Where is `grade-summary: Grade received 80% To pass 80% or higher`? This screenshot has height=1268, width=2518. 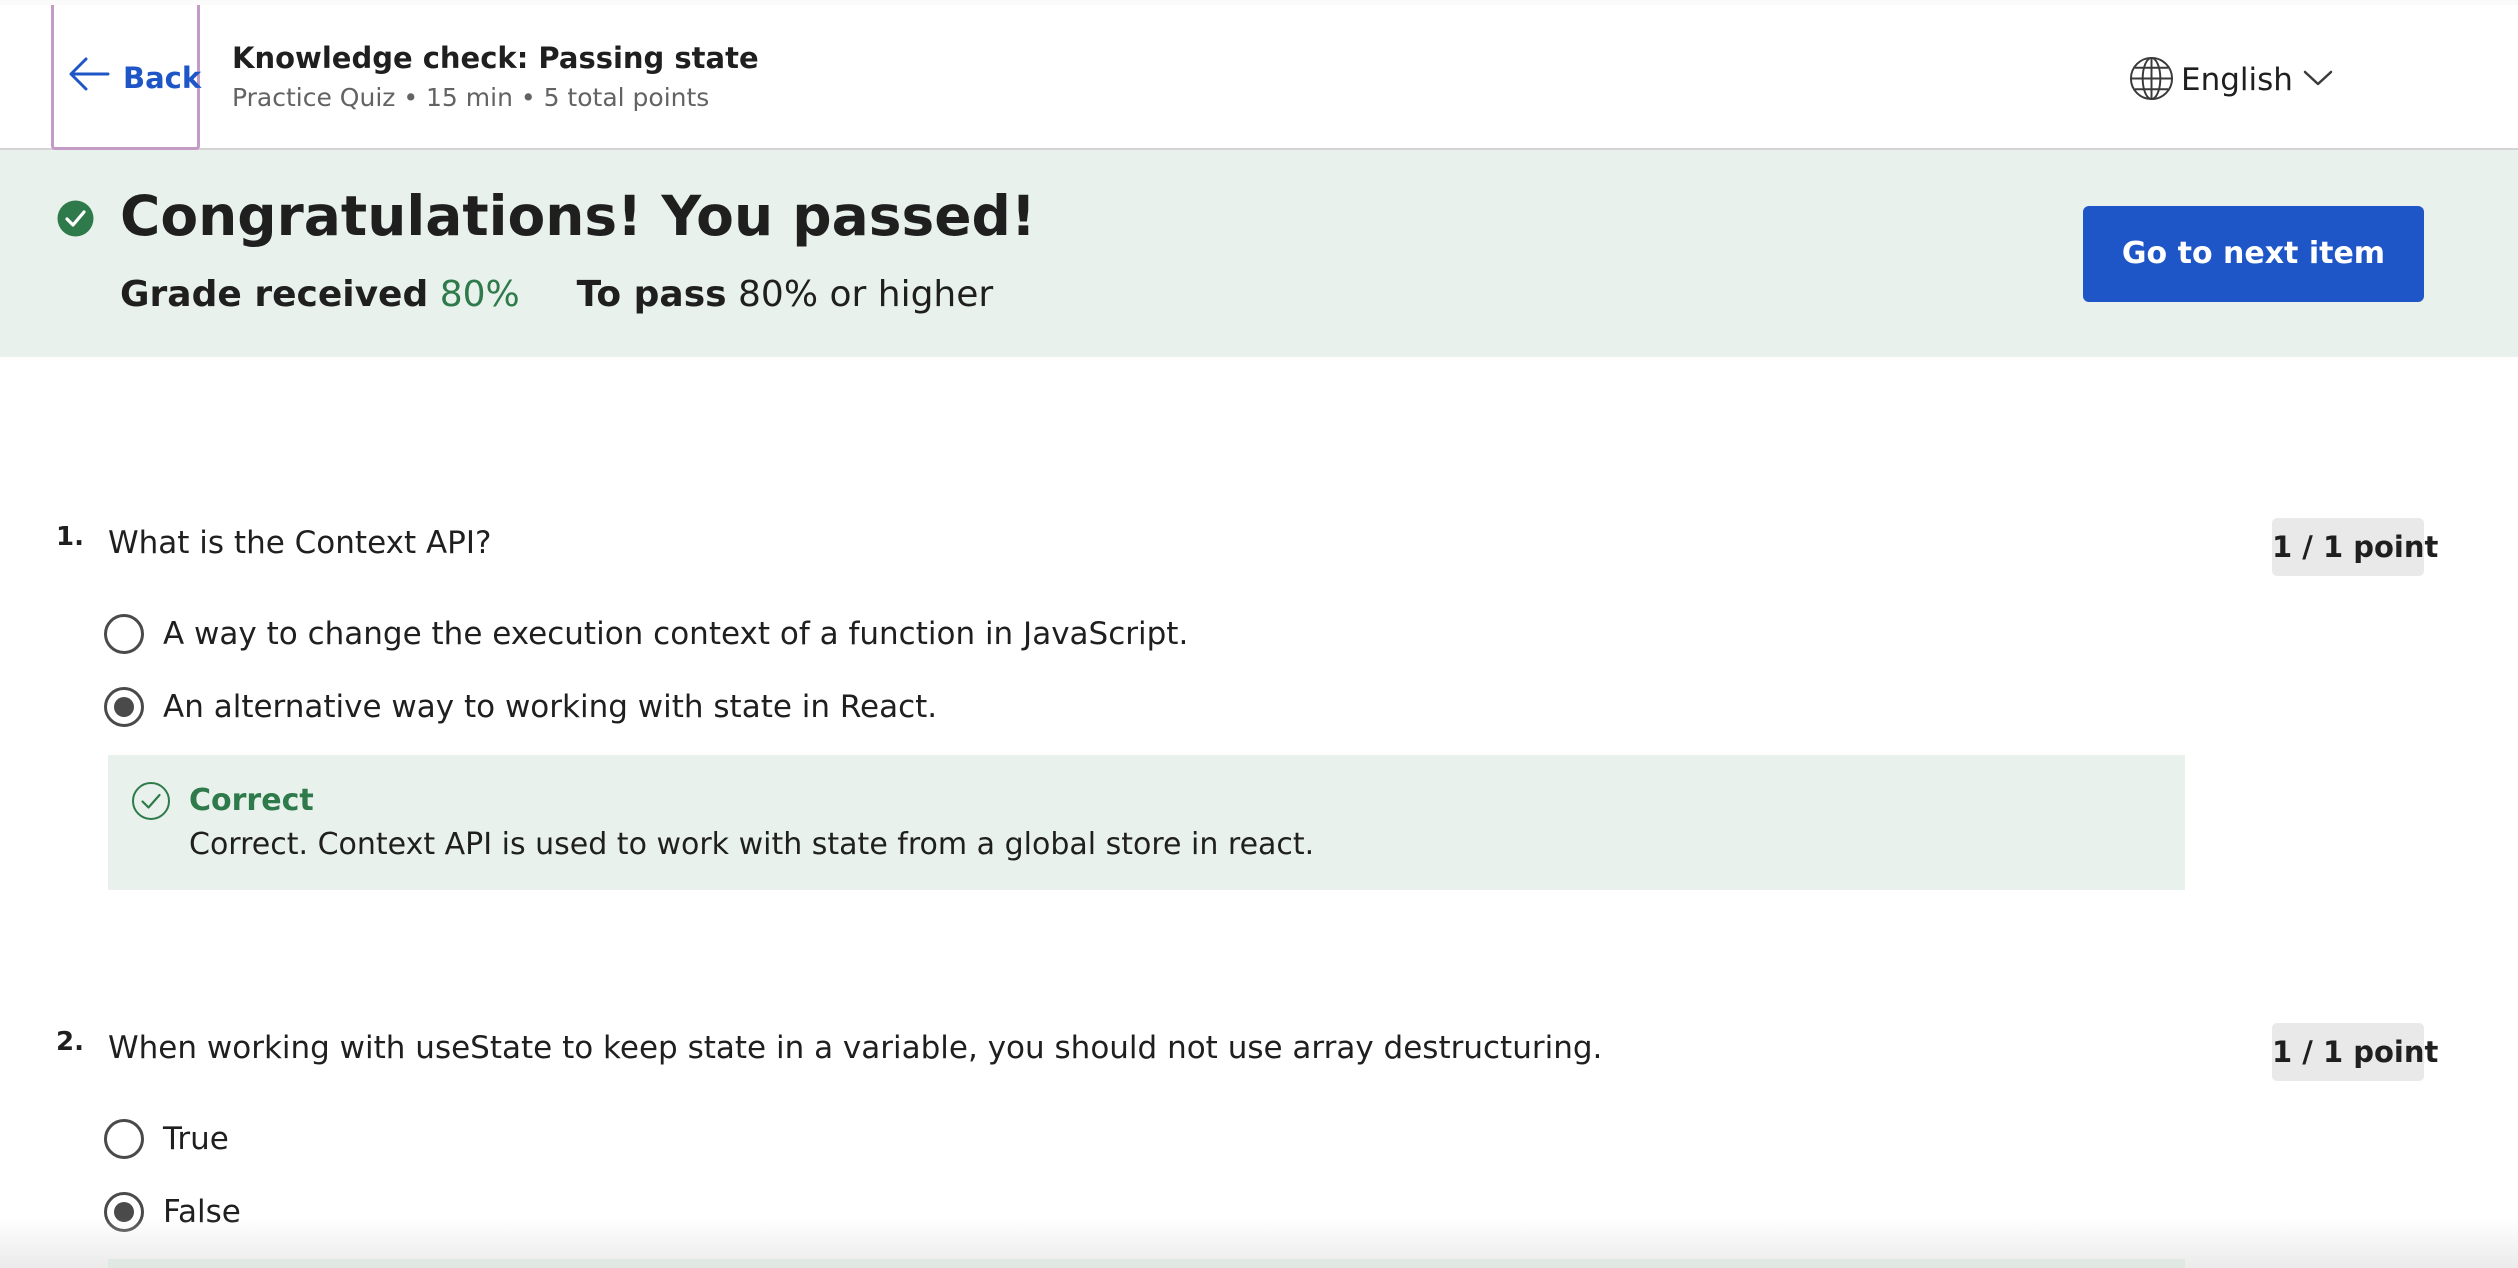
grade-summary: Grade received 80% To pass 80% or higher is located at coordinates (556, 294).